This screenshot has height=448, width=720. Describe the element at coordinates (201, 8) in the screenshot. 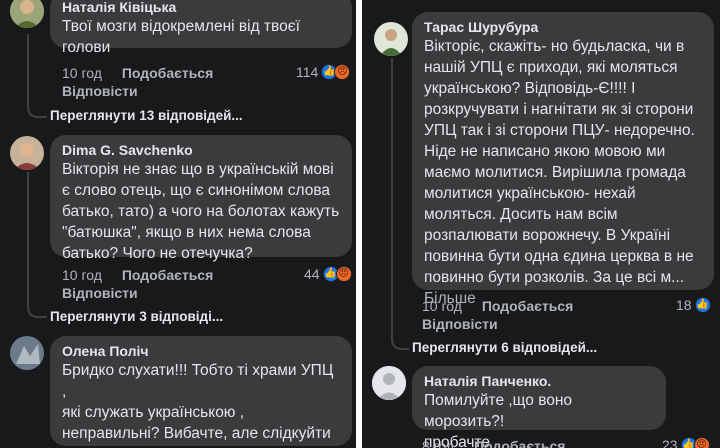

I see `comment-author: Наталія Ківіцька` at that location.